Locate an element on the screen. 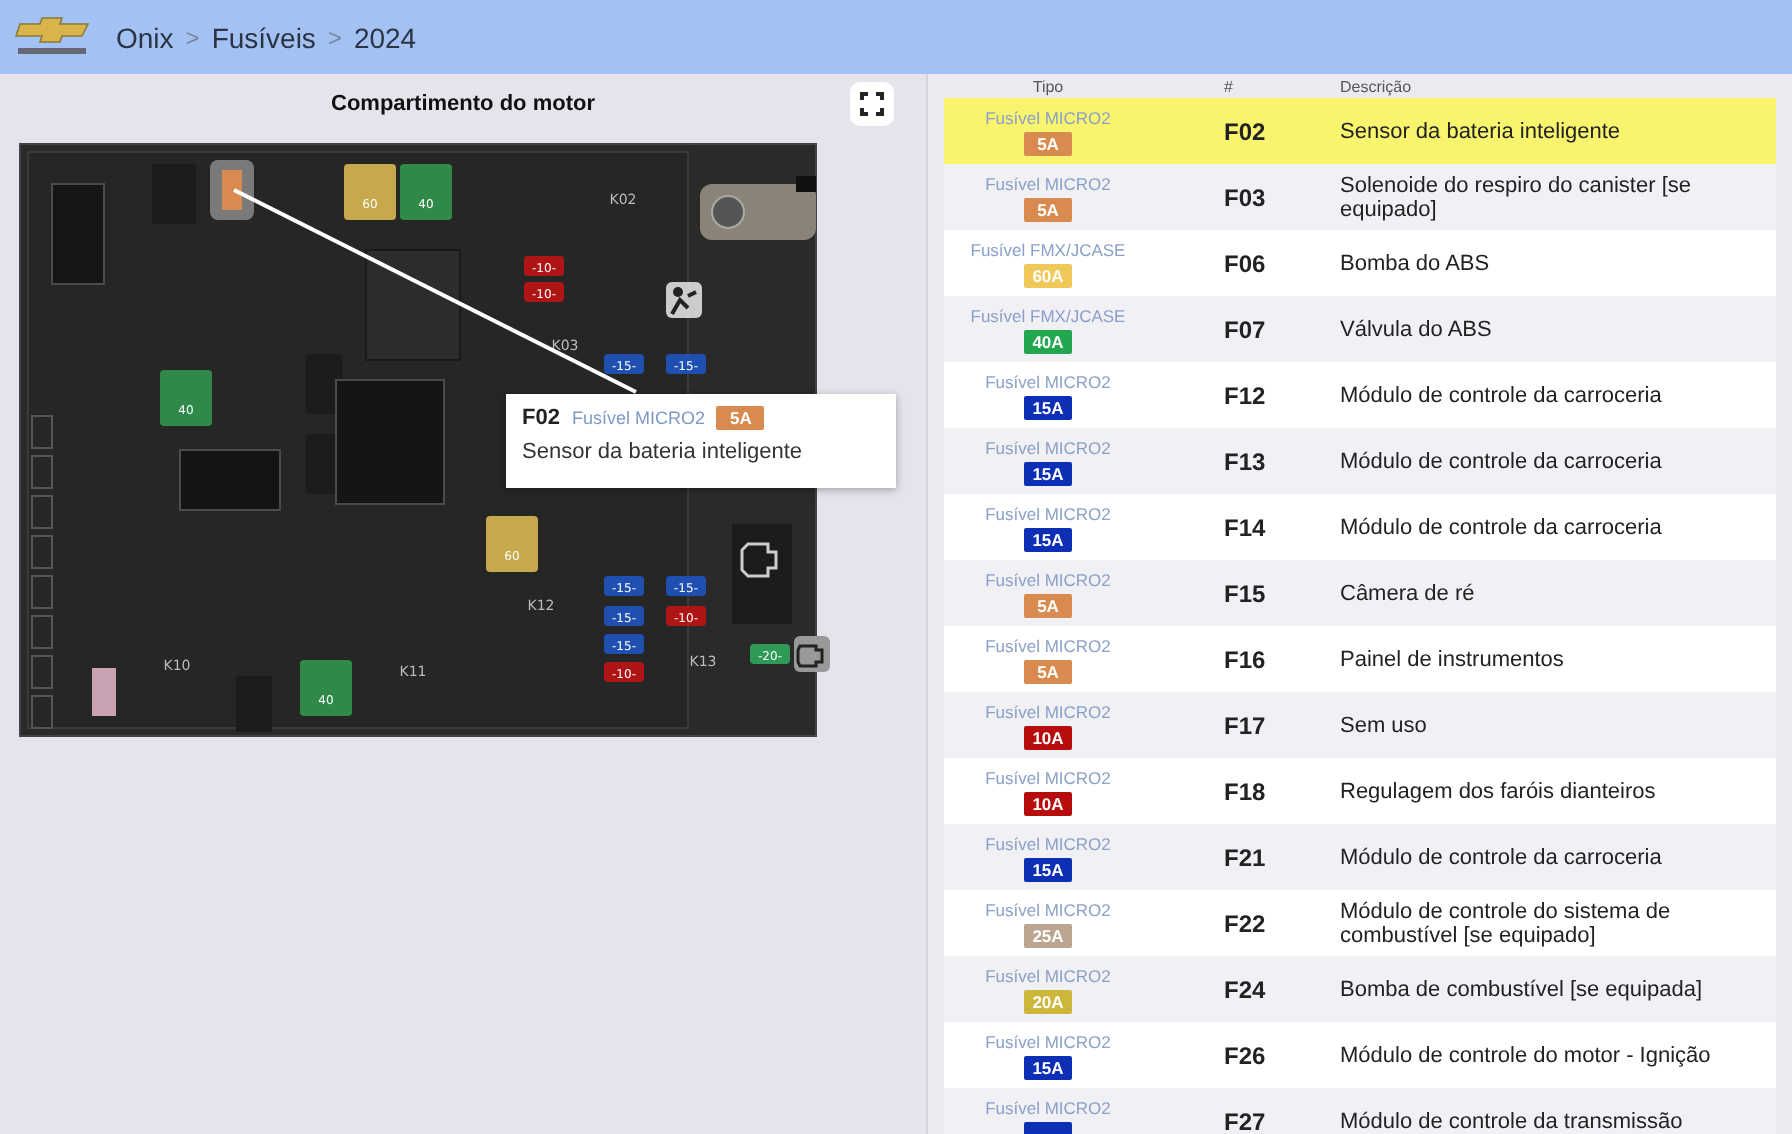  fuse-row: Fusível FMX/JCASE 40A F07 Válvula do ABS is located at coordinates (1360, 329).